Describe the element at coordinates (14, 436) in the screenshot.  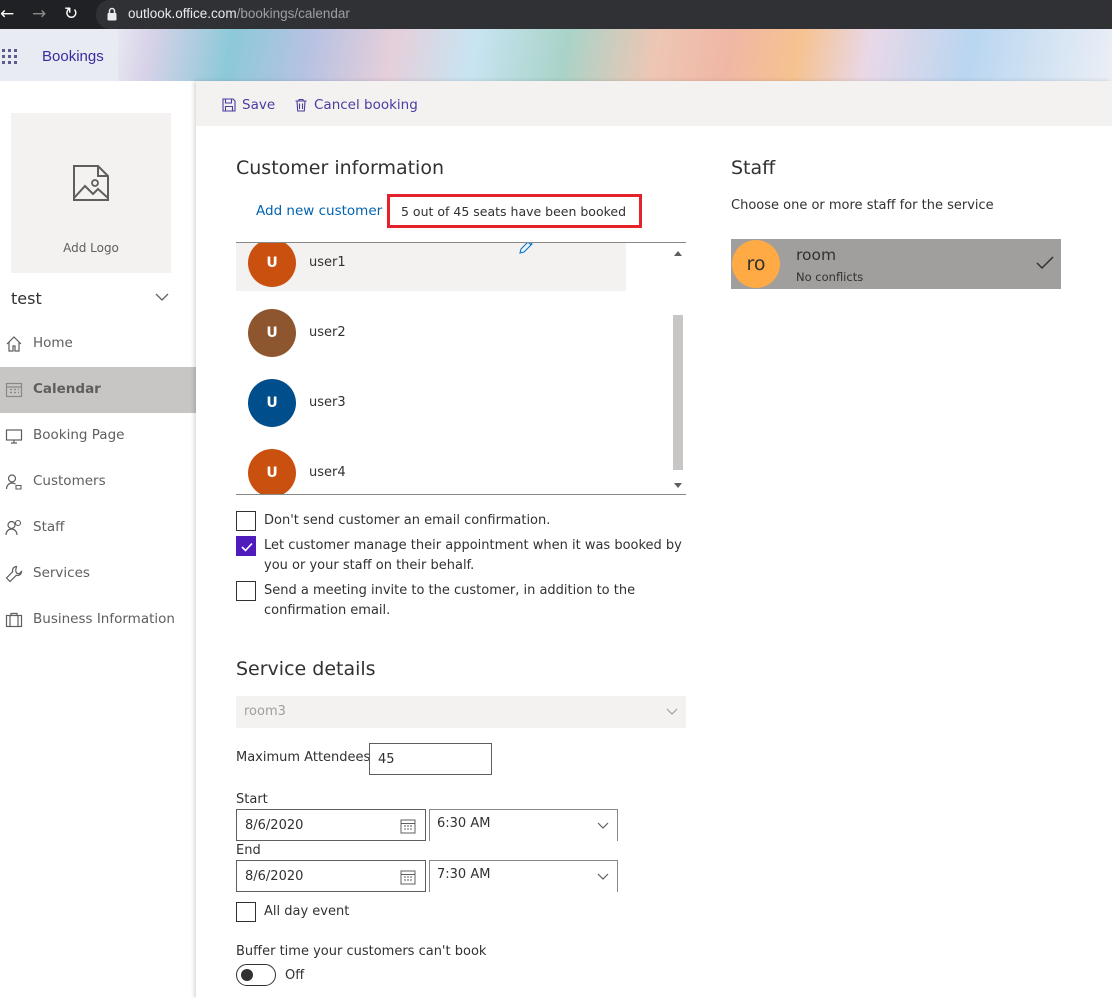
I see `monitor-icon` at that location.